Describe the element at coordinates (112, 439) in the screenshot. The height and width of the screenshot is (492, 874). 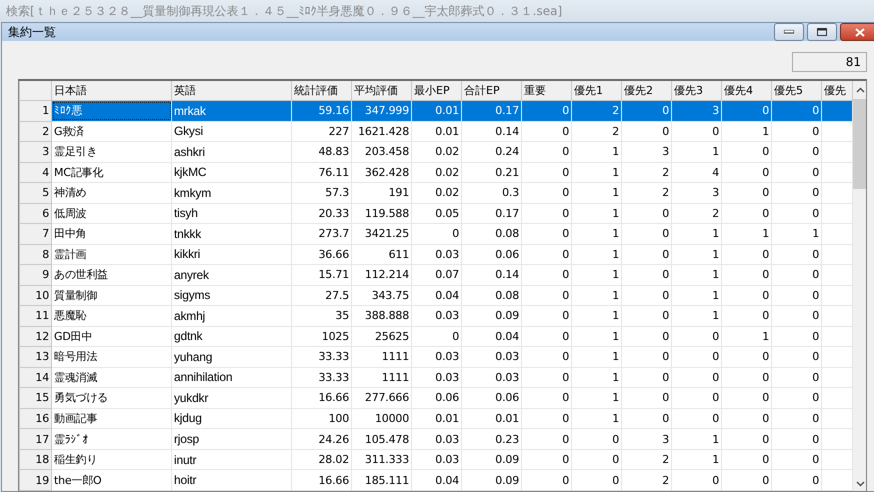
I see `table-cell: 霊ﾗｼﾞｵ` at that location.